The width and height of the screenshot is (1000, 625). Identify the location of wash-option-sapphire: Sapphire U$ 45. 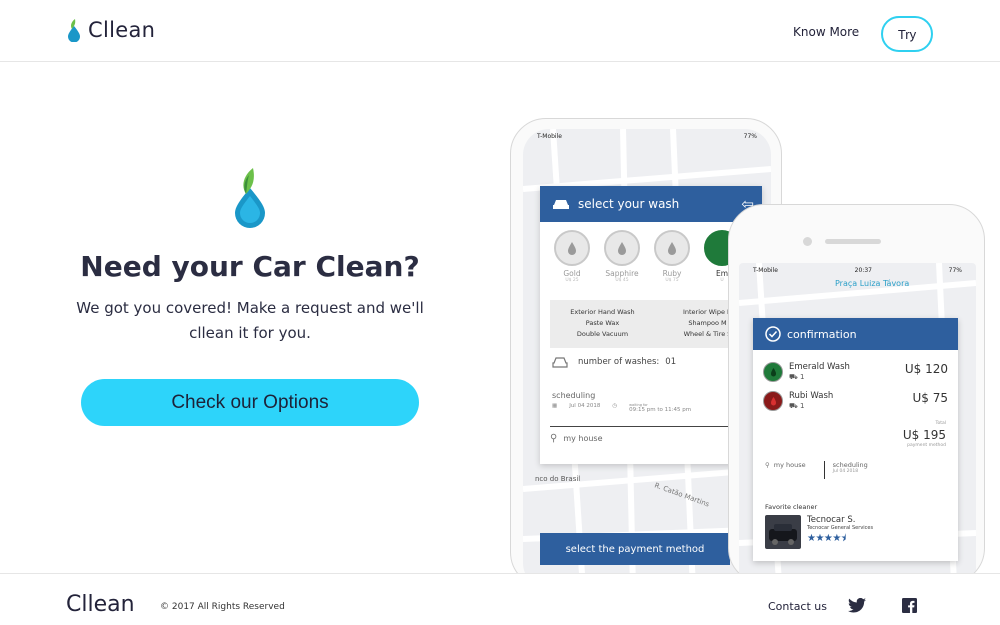
(622, 261).